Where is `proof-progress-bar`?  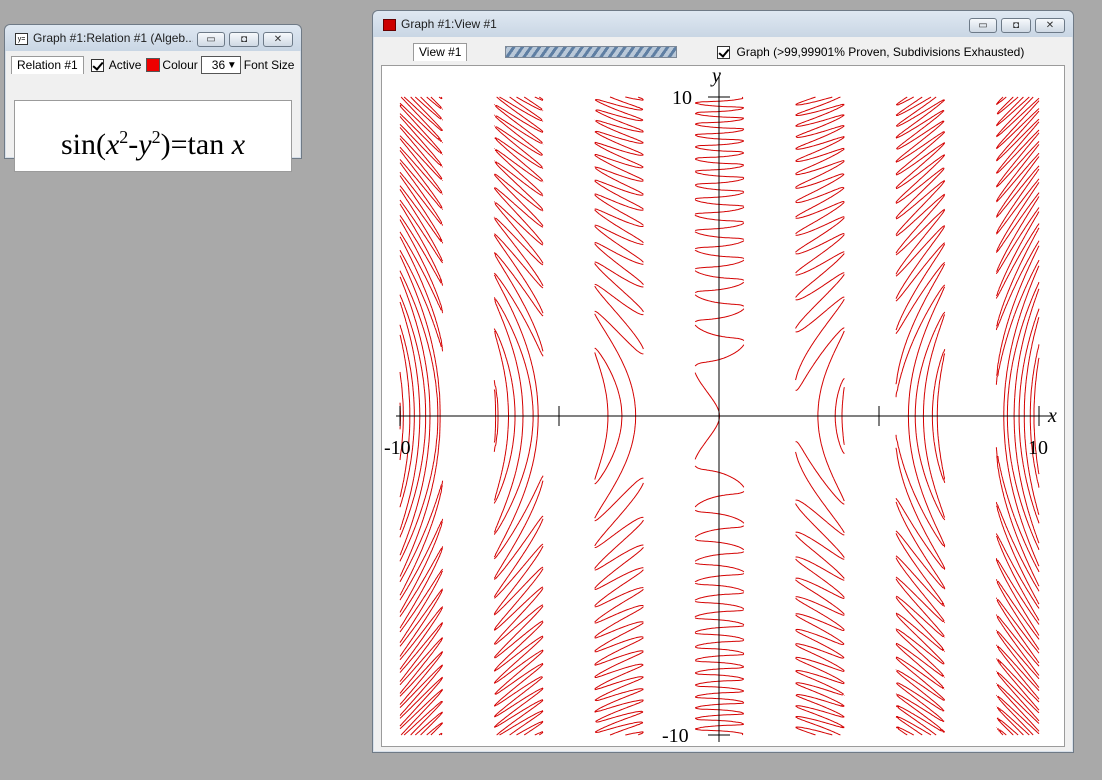 proof-progress-bar is located at coordinates (591, 52).